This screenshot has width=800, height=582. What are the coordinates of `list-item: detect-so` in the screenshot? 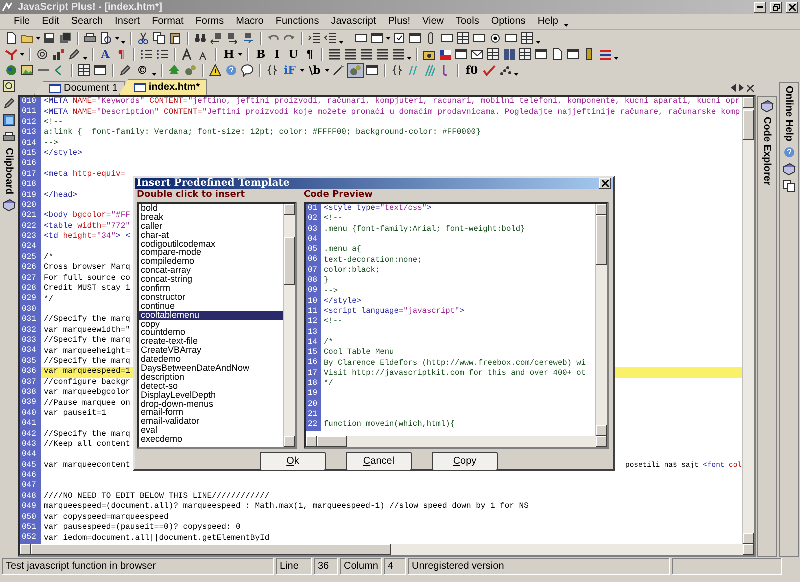 It's located at (211, 386).